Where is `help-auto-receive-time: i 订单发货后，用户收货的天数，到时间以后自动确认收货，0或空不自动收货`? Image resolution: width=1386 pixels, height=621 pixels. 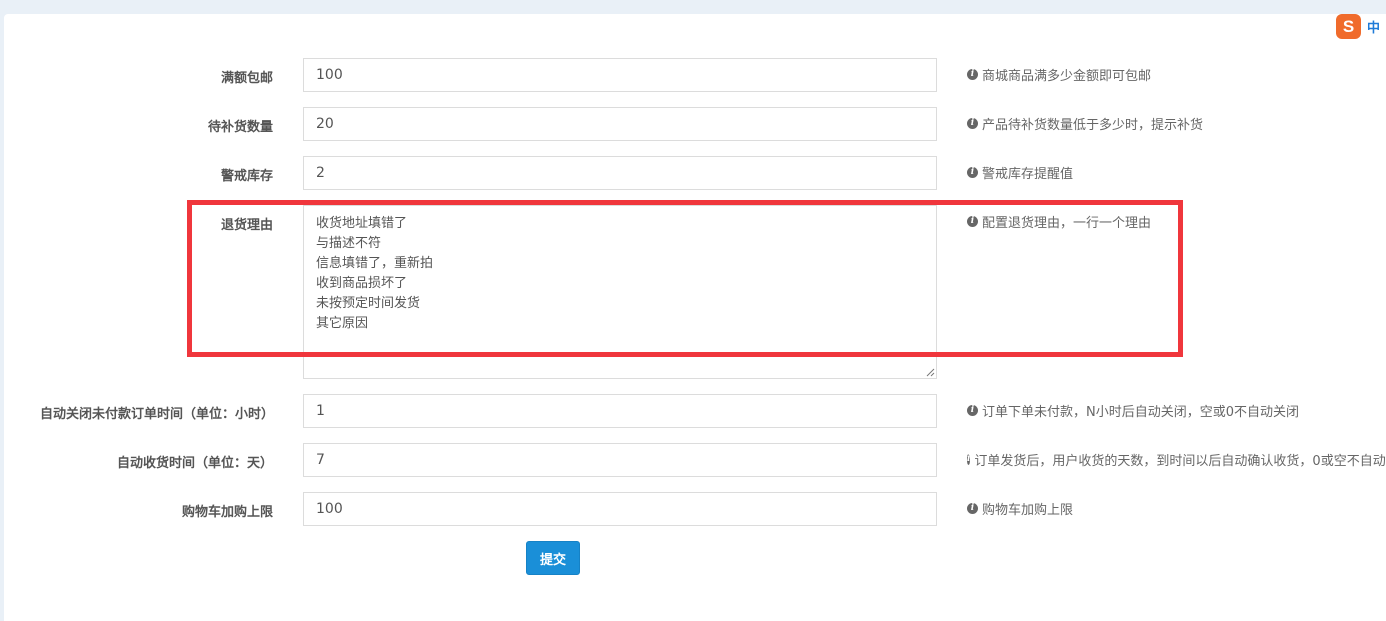 help-auto-receive-time: i 订单发货后，用户收货的天数，到时间以后自动确认收货，0或空不自动收货 is located at coordinates (1176, 459).